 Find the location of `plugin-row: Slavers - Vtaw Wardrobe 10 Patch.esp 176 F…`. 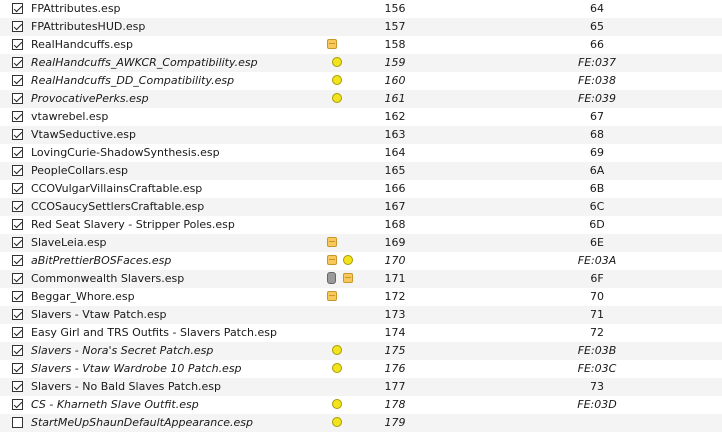

plugin-row: Slavers - Vtaw Wardrobe 10 Patch.esp 176 F… is located at coordinates (361, 369).